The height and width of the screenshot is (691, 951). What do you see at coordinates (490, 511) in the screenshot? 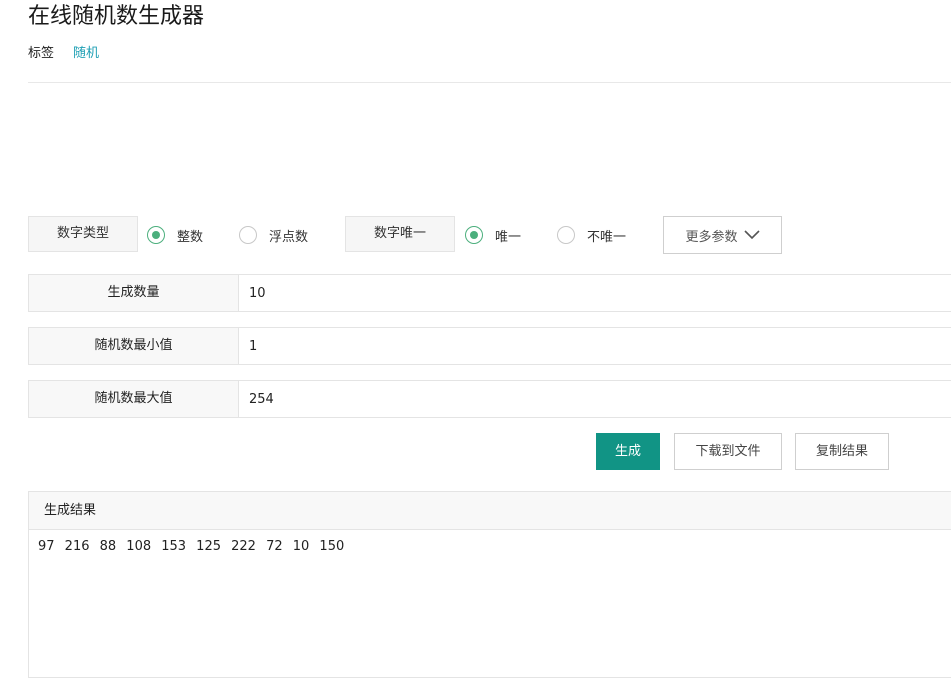
I see `result-header: 生成结果` at bounding box center [490, 511].